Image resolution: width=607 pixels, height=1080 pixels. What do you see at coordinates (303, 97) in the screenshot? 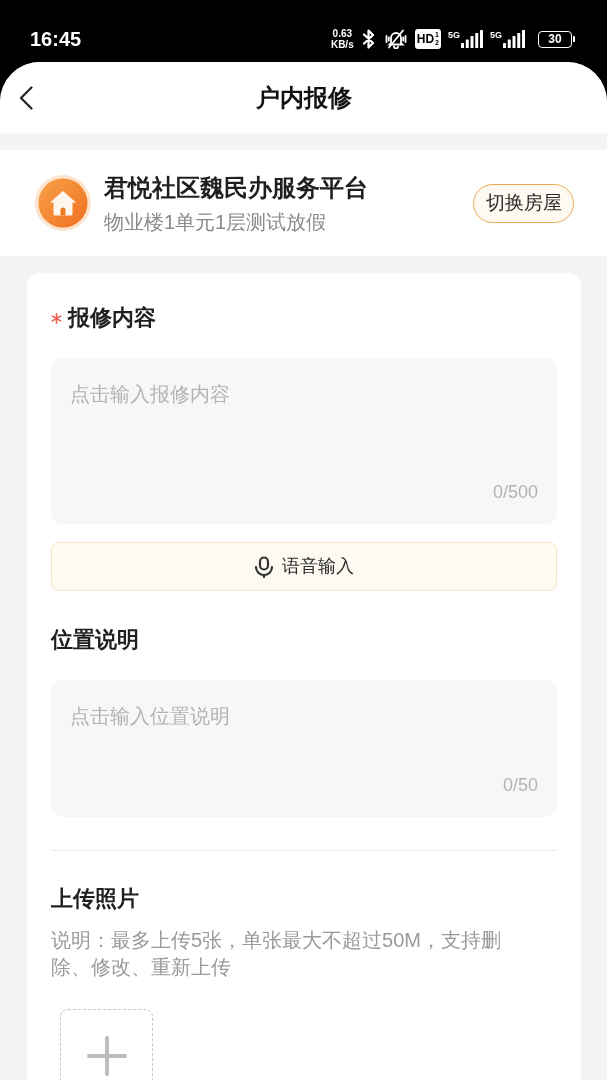
I see `page-title: 户内报修` at bounding box center [303, 97].